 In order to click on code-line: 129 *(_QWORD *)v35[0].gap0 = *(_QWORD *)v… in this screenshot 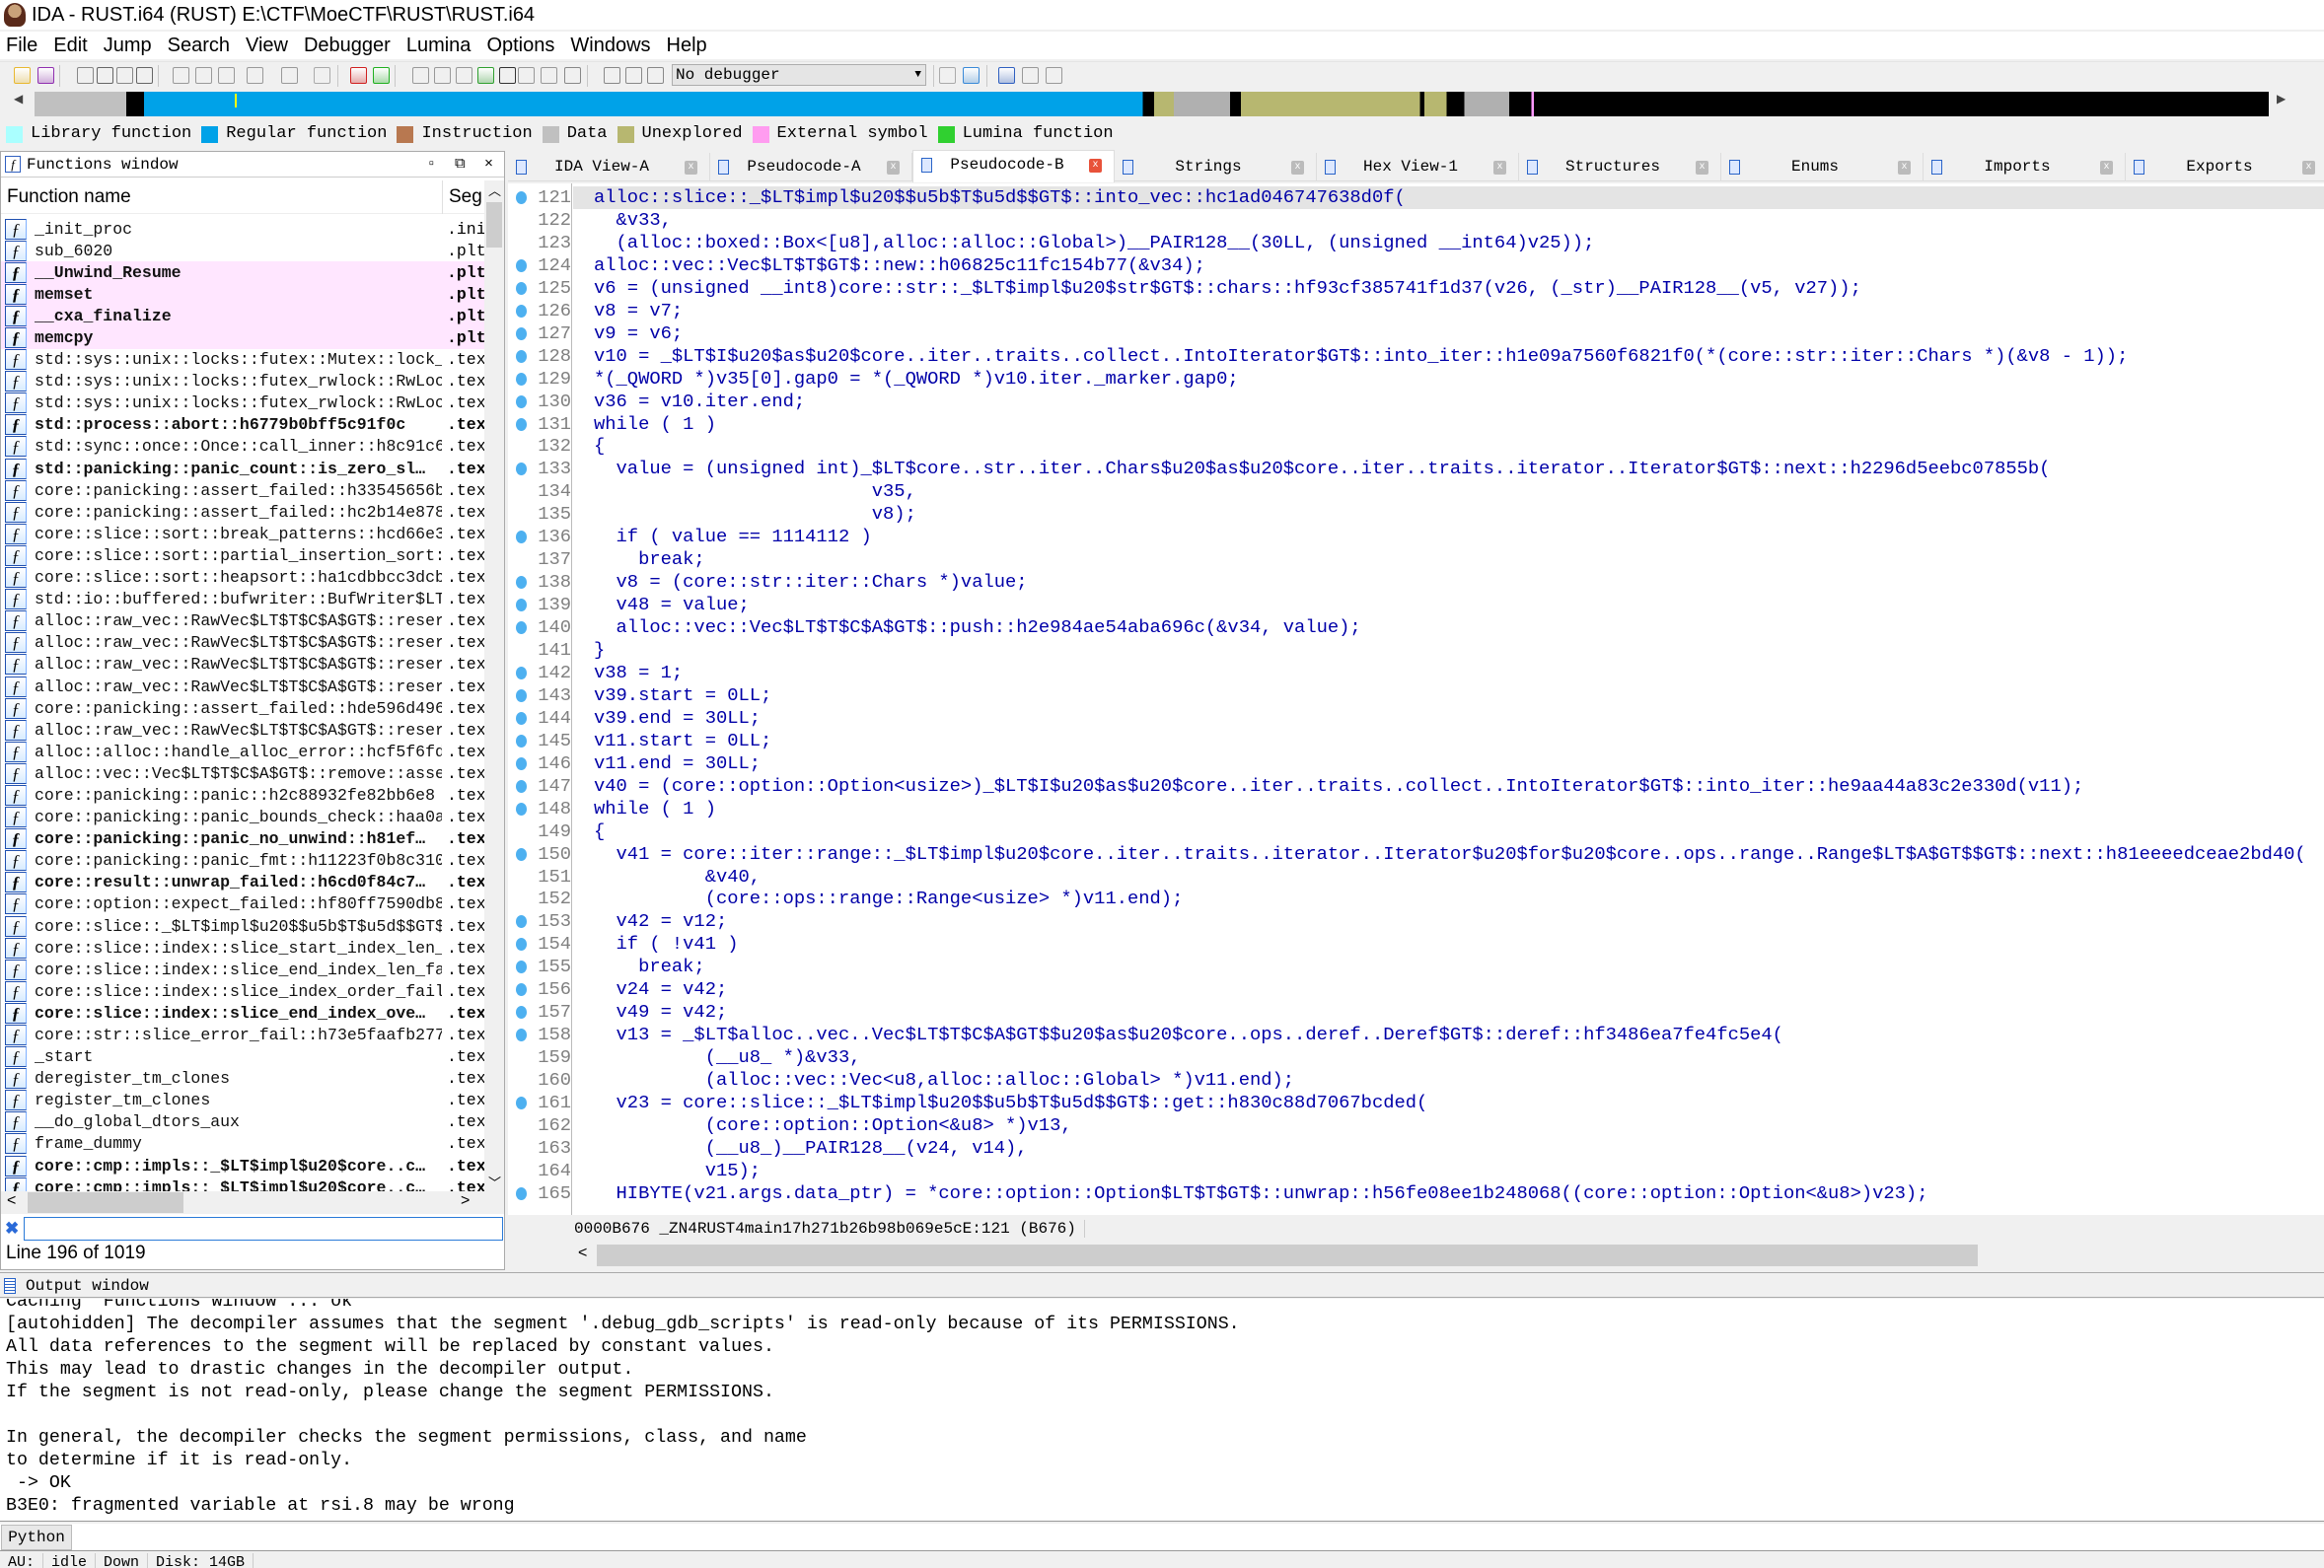, I will do `click(1416, 379)`.